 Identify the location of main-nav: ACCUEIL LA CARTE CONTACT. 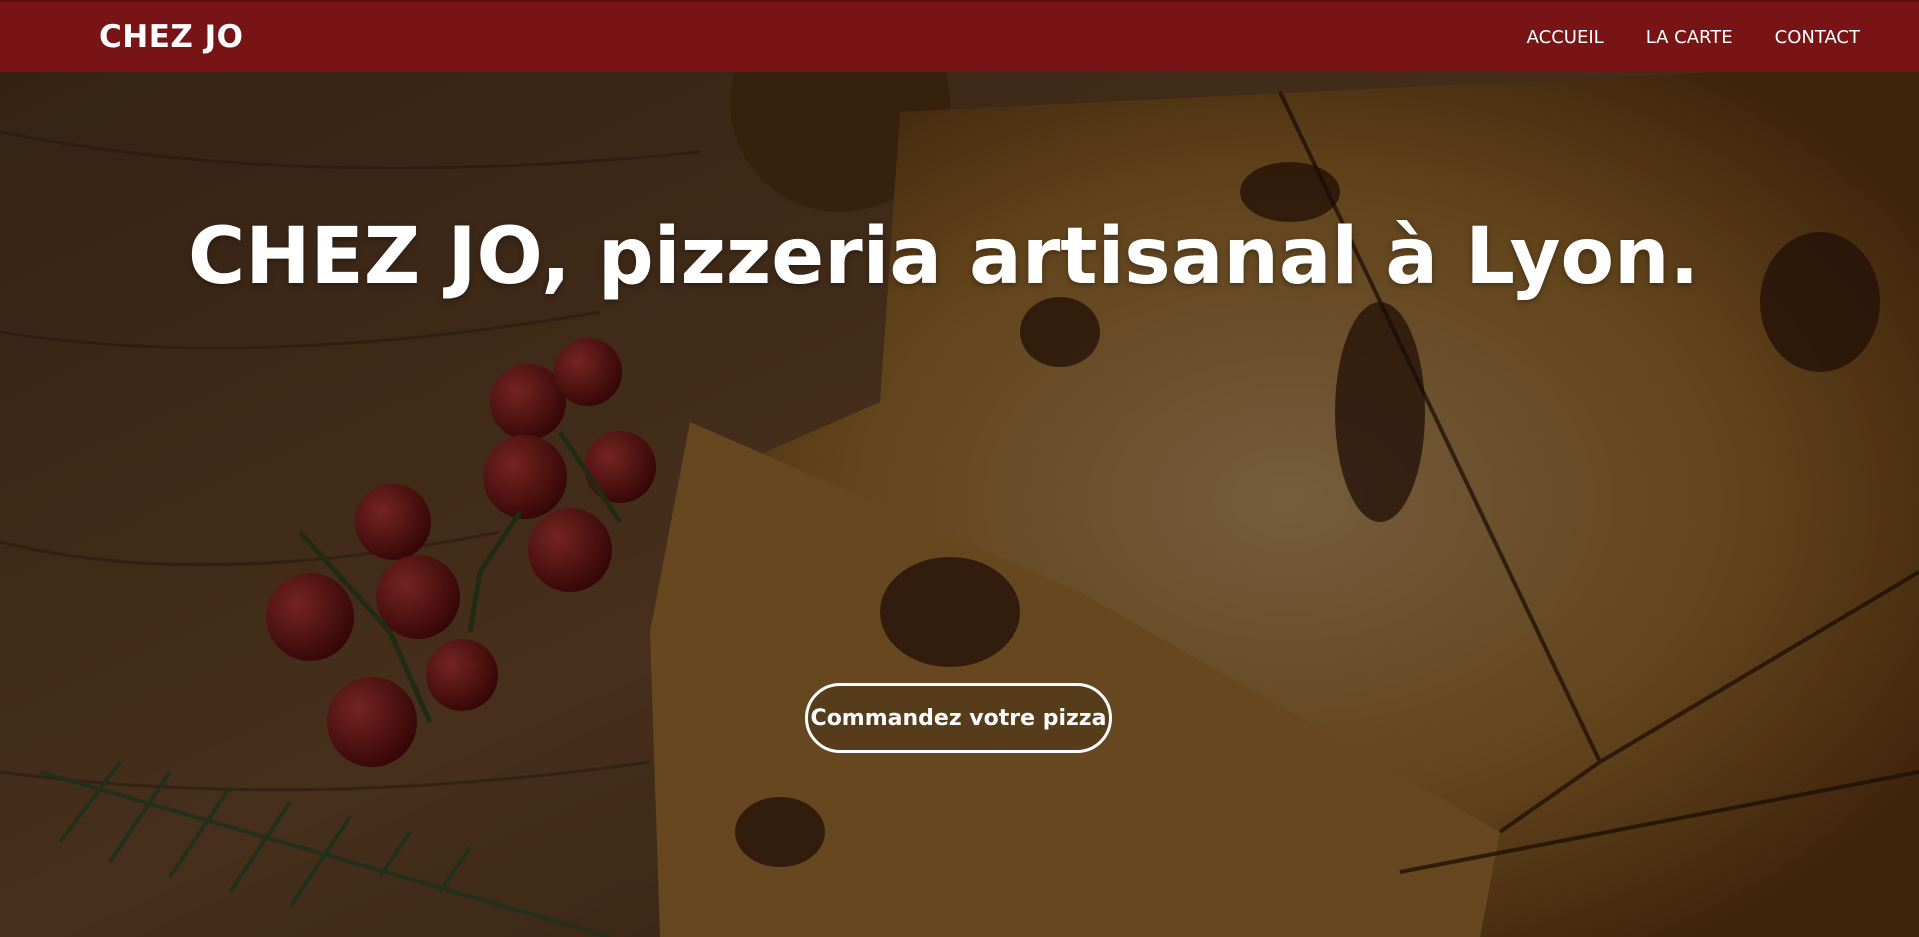
(1693, 37).